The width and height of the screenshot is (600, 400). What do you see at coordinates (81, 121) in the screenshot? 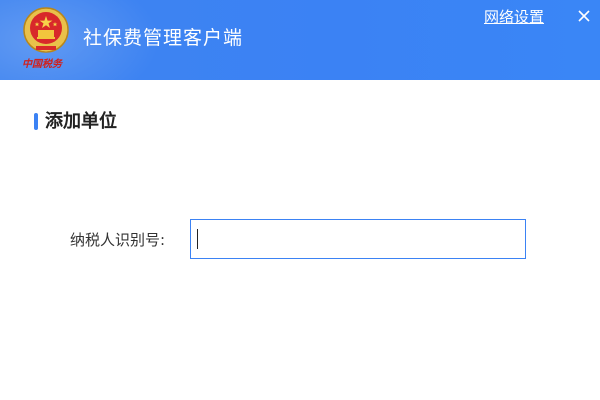
I see `section-title: 添加单位` at bounding box center [81, 121].